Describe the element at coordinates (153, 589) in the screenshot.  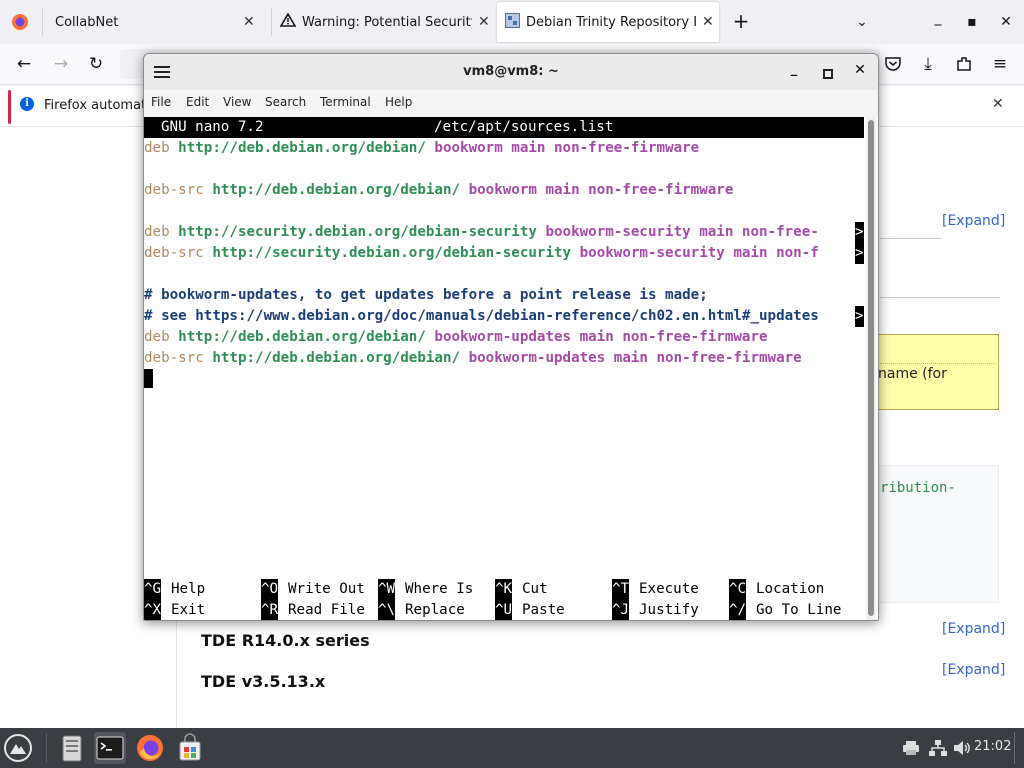
I see `shortcut-key: ^G` at that location.